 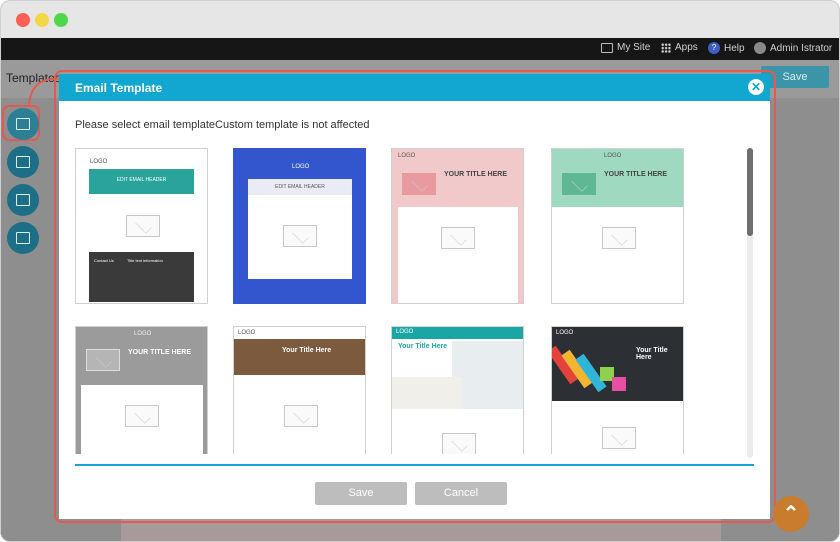 I want to click on dialog-title: Email Template, so click(x=119, y=88).